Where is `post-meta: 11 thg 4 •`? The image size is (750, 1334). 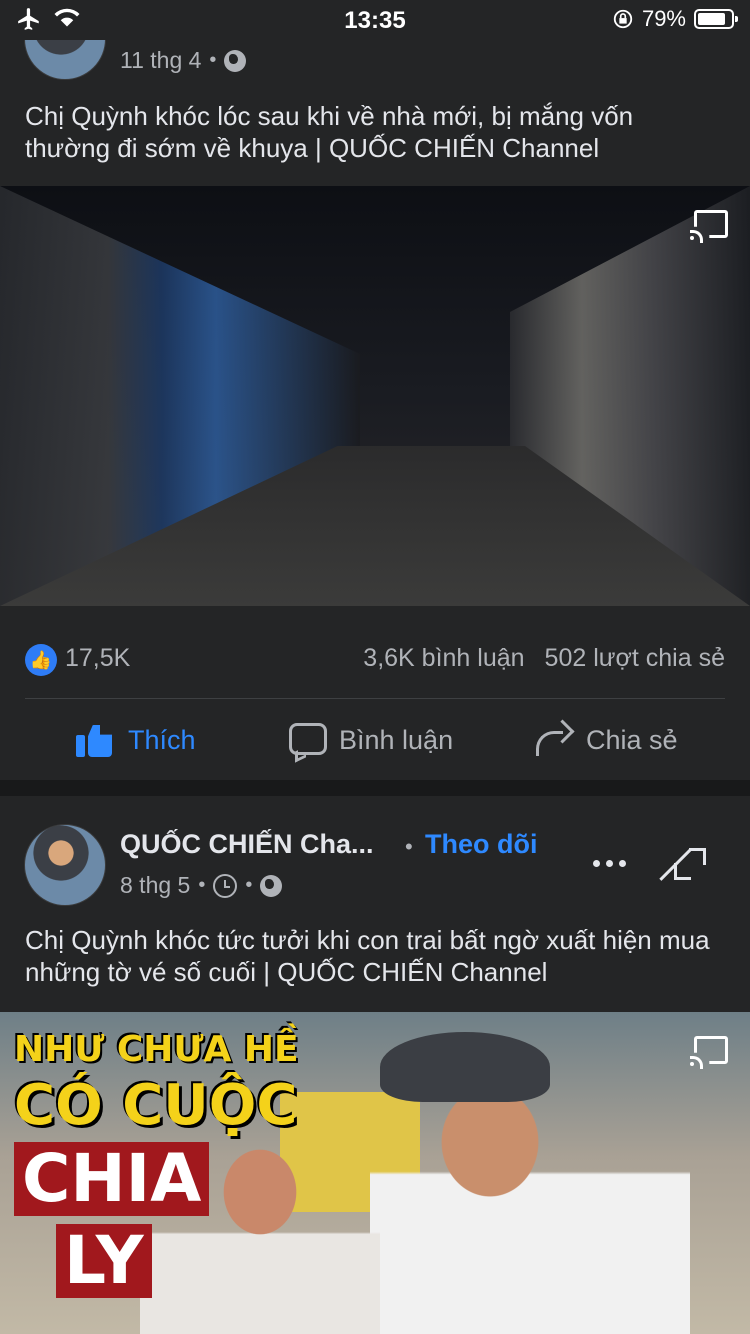 post-meta: 11 thg 4 • is located at coordinates (183, 60).